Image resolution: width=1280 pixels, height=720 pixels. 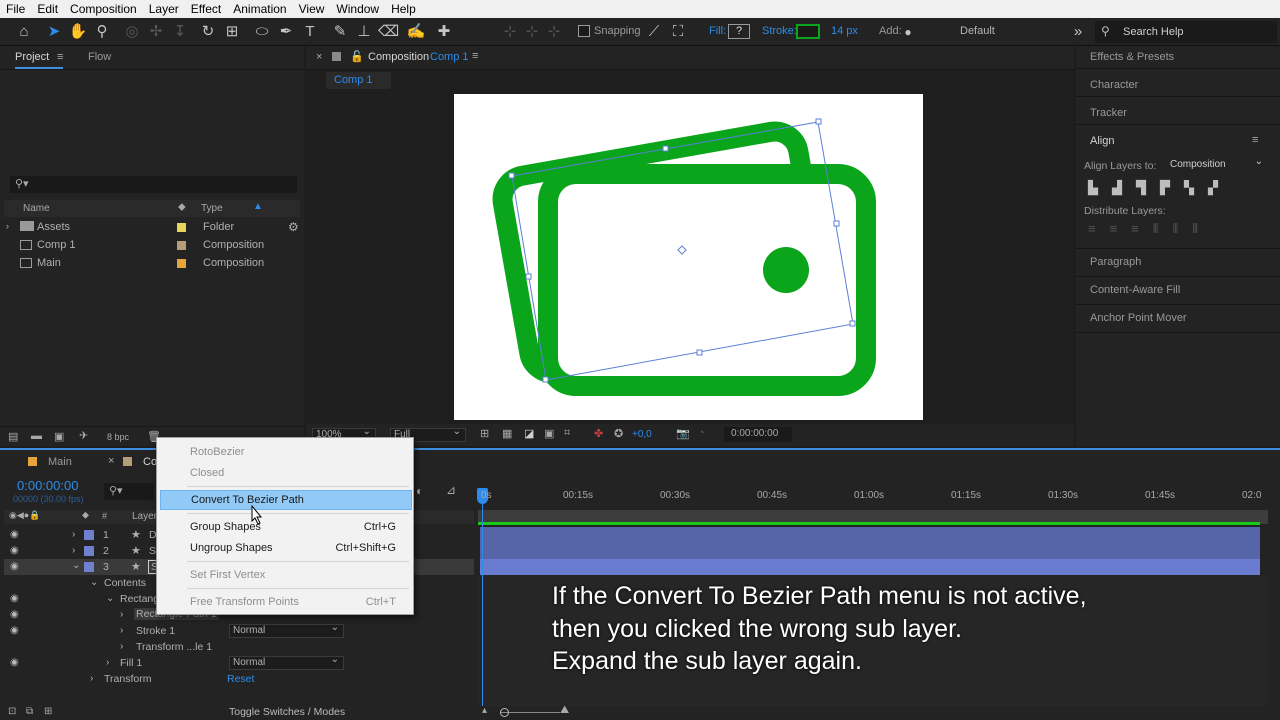 What do you see at coordinates (103, 9) in the screenshot?
I see `menu-composition: Composition` at bounding box center [103, 9].